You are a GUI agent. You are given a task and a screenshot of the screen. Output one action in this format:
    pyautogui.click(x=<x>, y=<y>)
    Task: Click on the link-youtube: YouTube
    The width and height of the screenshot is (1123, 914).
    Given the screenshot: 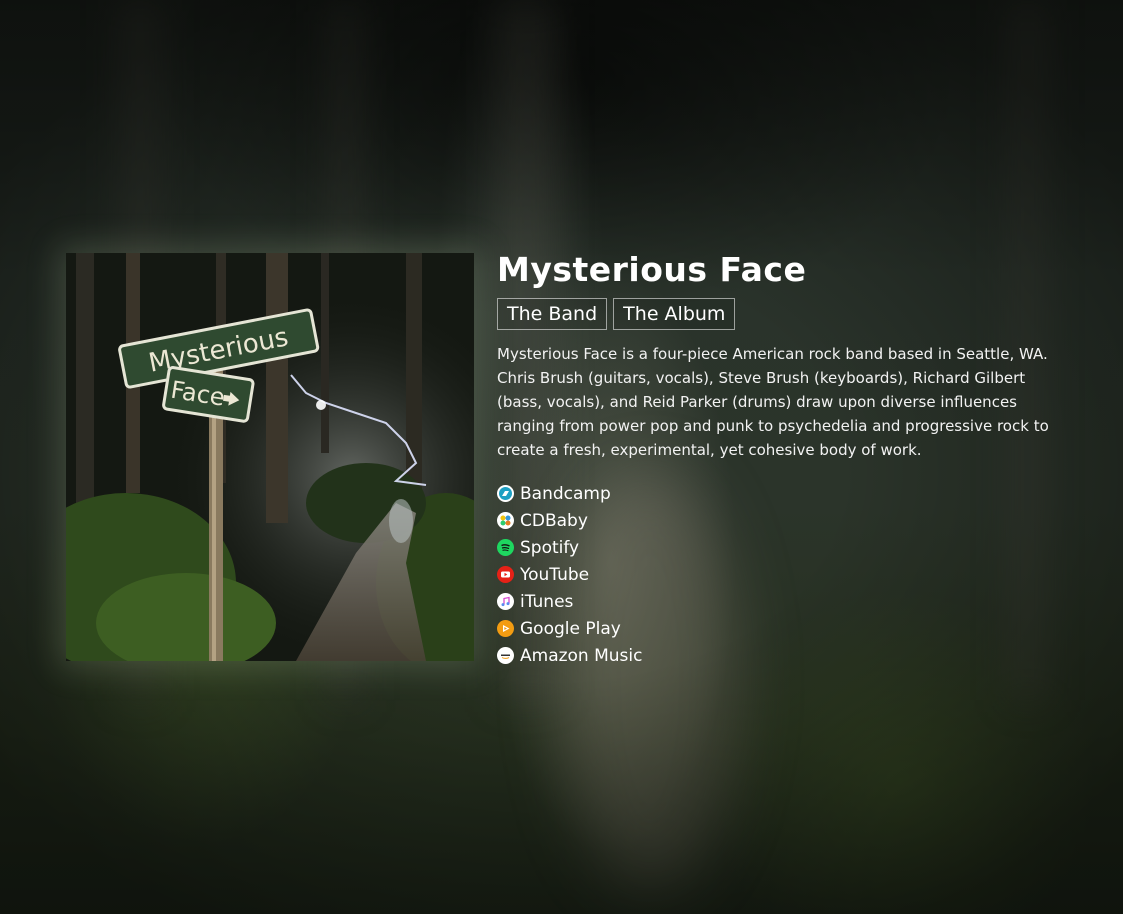 What is the action you would take?
    pyautogui.click(x=787, y=574)
    